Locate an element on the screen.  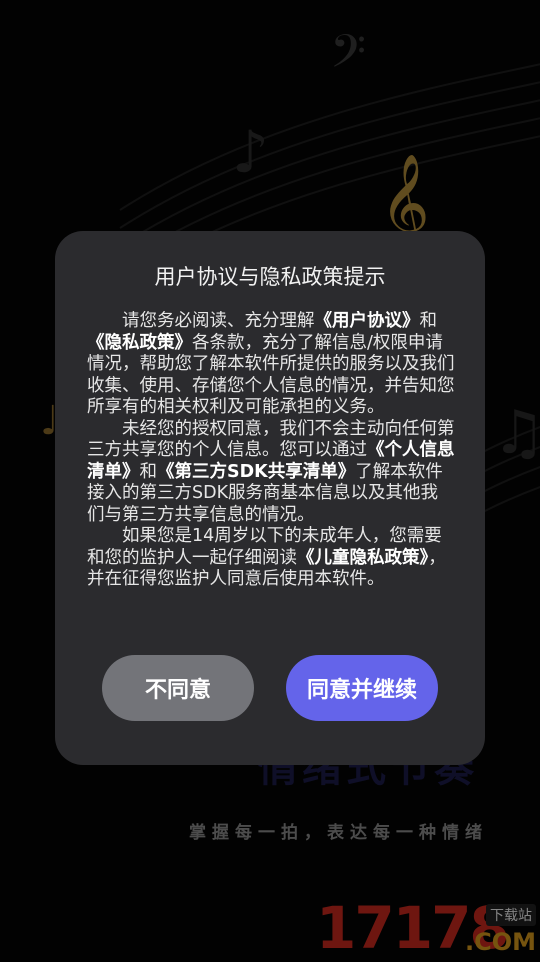
third-party-sdk-list-link: 《第三方SDK共享清单》 is located at coordinates (256, 472).